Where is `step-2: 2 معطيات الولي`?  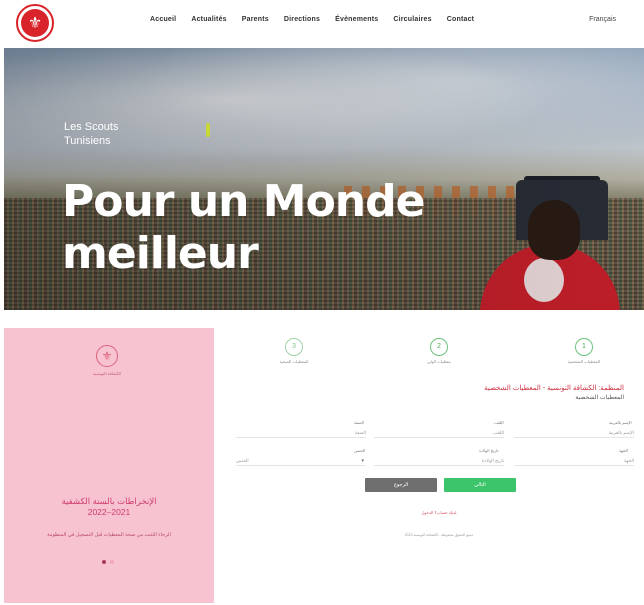 step-2: 2 معطيات الولي is located at coordinates (439, 351).